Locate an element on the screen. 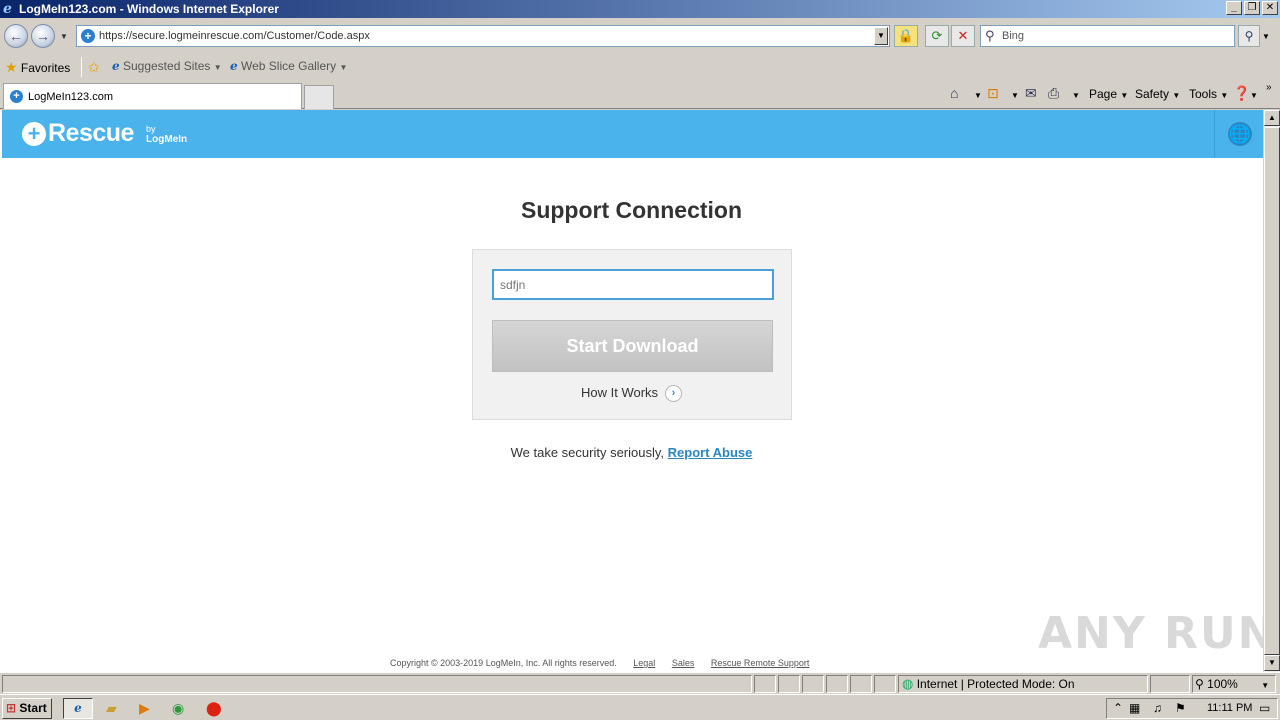 The width and height of the screenshot is (1280, 720). remote-support-link: Rescue Remote Support is located at coordinates (760, 663).